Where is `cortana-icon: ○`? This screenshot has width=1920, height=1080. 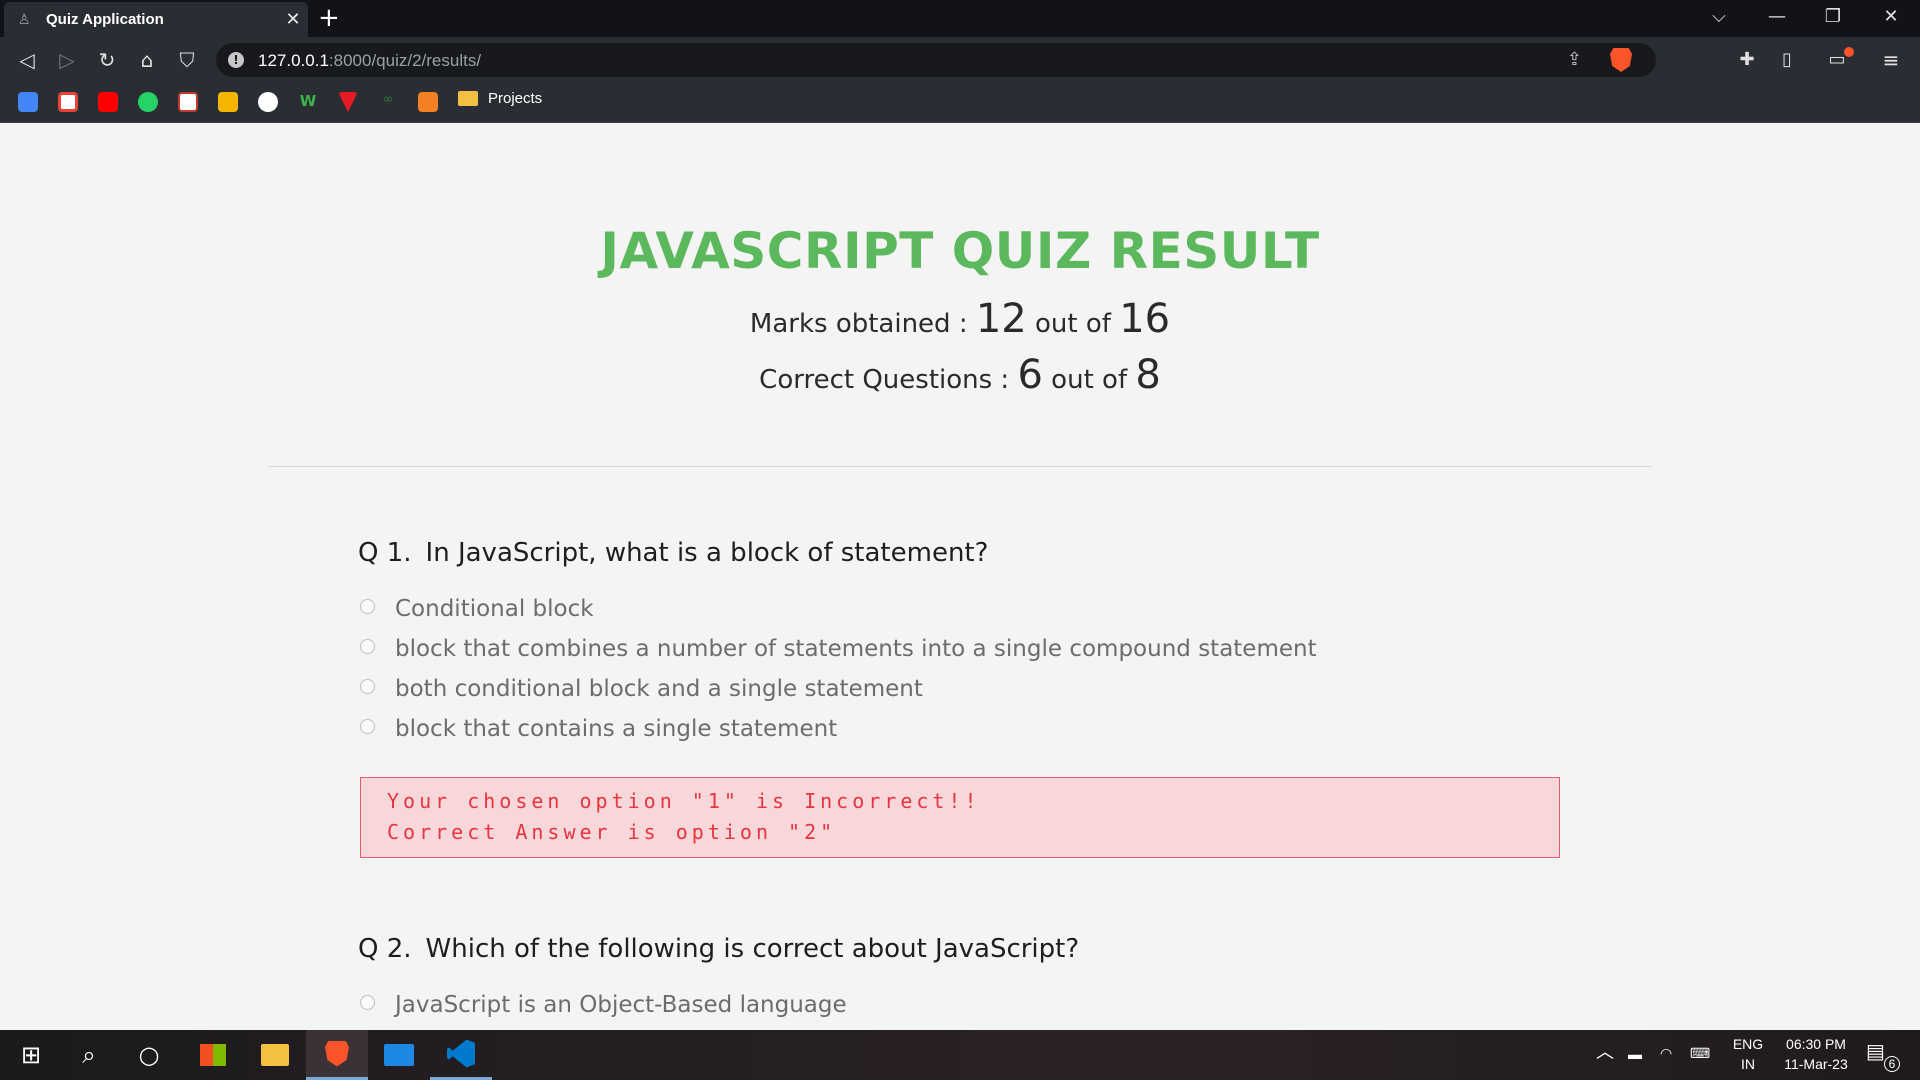
cortana-icon: ○ is located at coordinates (149, 1055).